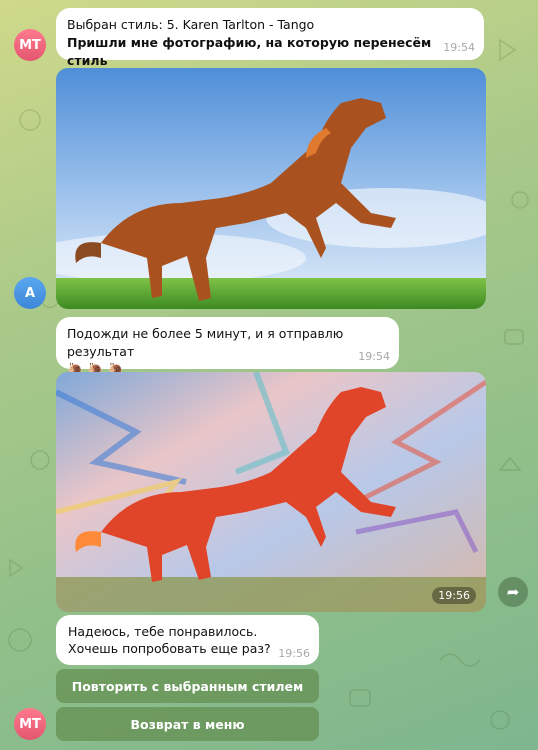 The image size is (538, 750). Describe the element at coordinates (169, 648) in the screenshot. I see `message-text: Хочешь попробовать еще раз?` at that location.